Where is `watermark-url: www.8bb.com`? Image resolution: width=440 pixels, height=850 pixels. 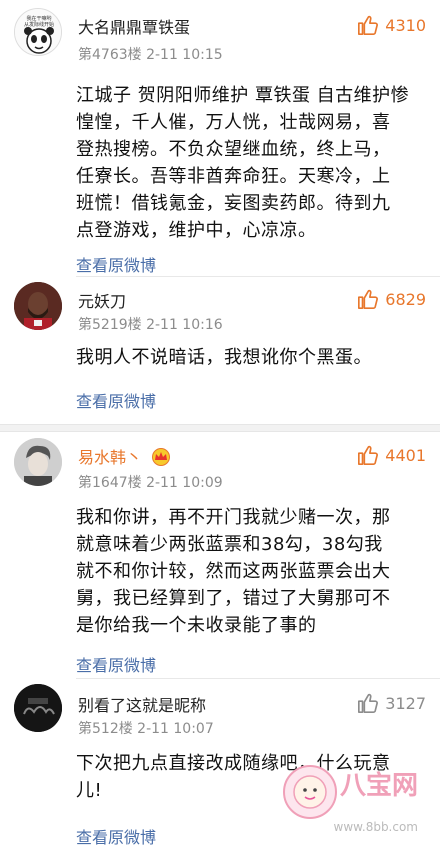 watermark-url: www.8bb.com is located at coordinates (375, 827).